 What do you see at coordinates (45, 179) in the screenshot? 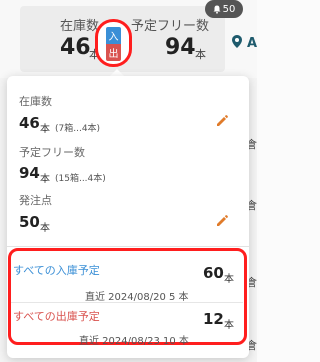
I see `popover-free-unit: 本` at bounding box center [45, 179].